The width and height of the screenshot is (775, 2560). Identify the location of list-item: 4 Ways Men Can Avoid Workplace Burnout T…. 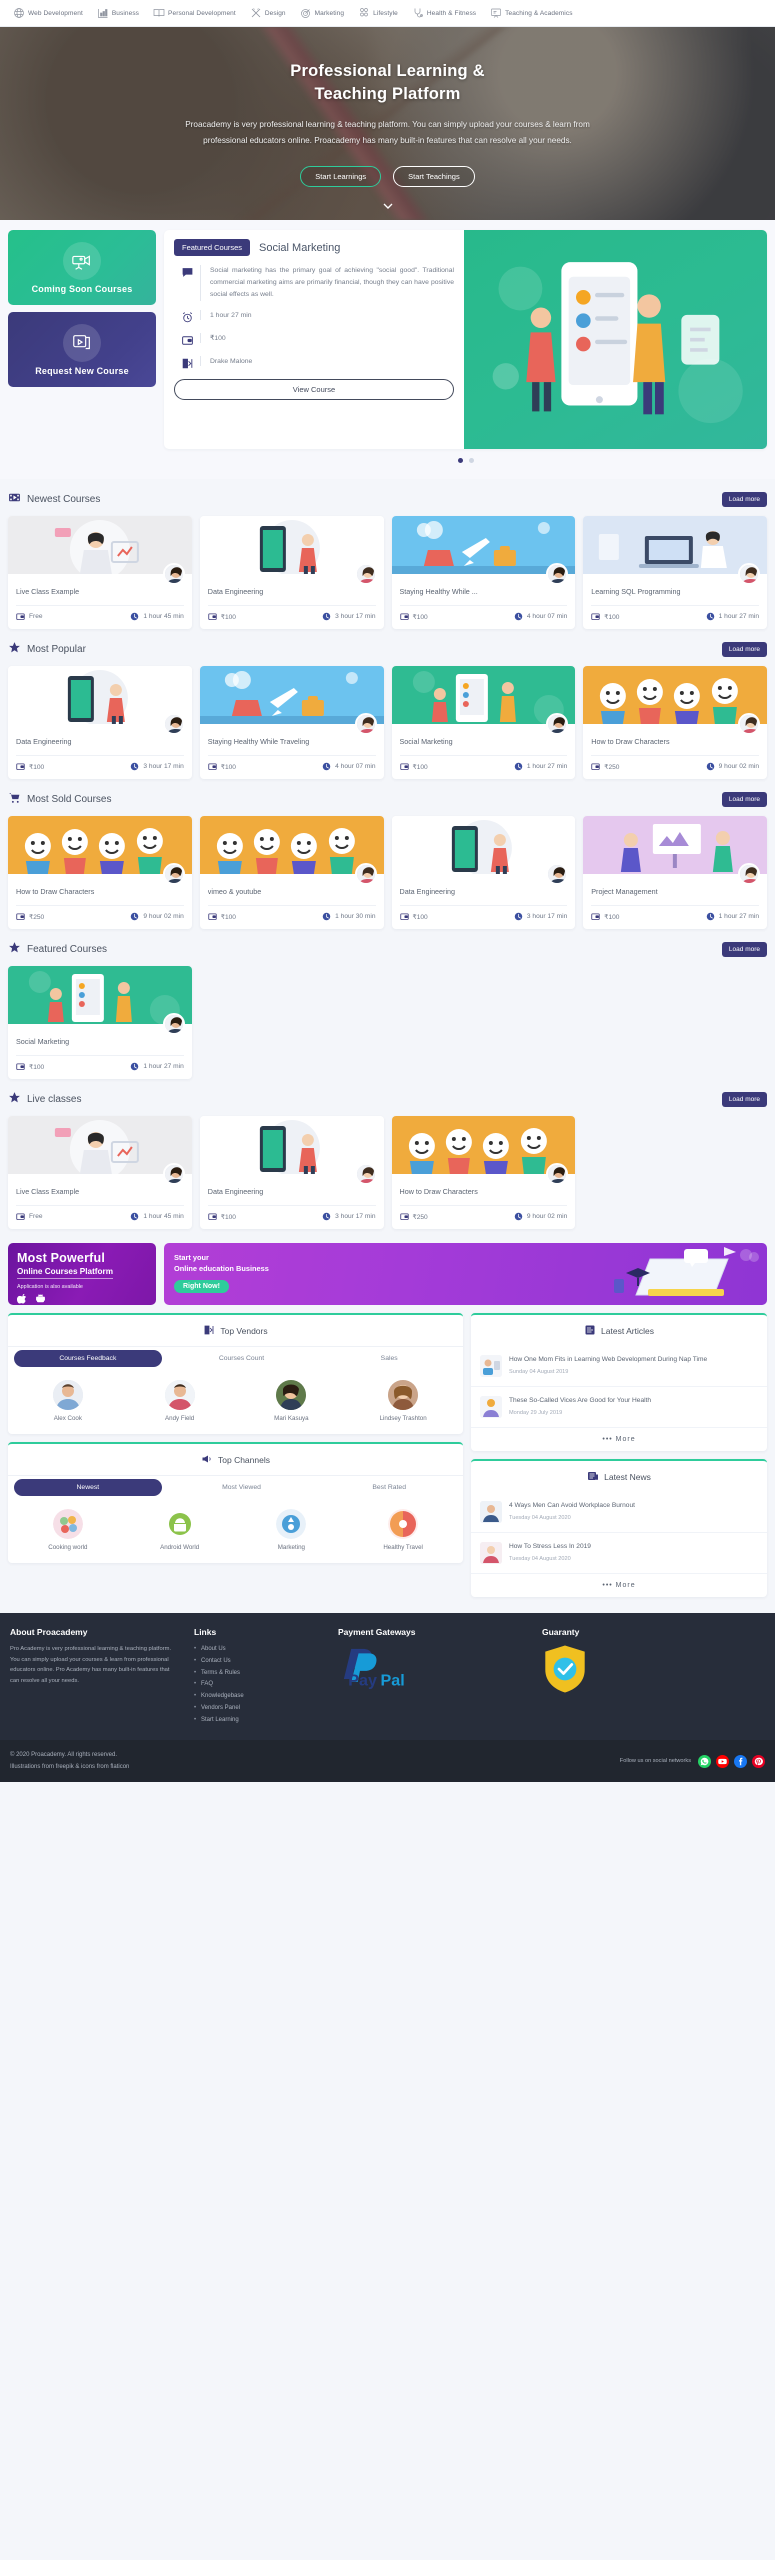
(619, 1513).